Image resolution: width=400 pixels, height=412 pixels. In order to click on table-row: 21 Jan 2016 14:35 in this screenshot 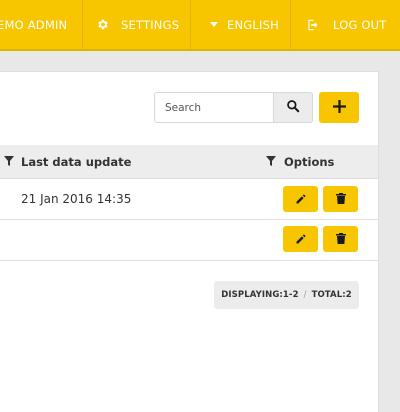, I will do `click(189, 199)`.